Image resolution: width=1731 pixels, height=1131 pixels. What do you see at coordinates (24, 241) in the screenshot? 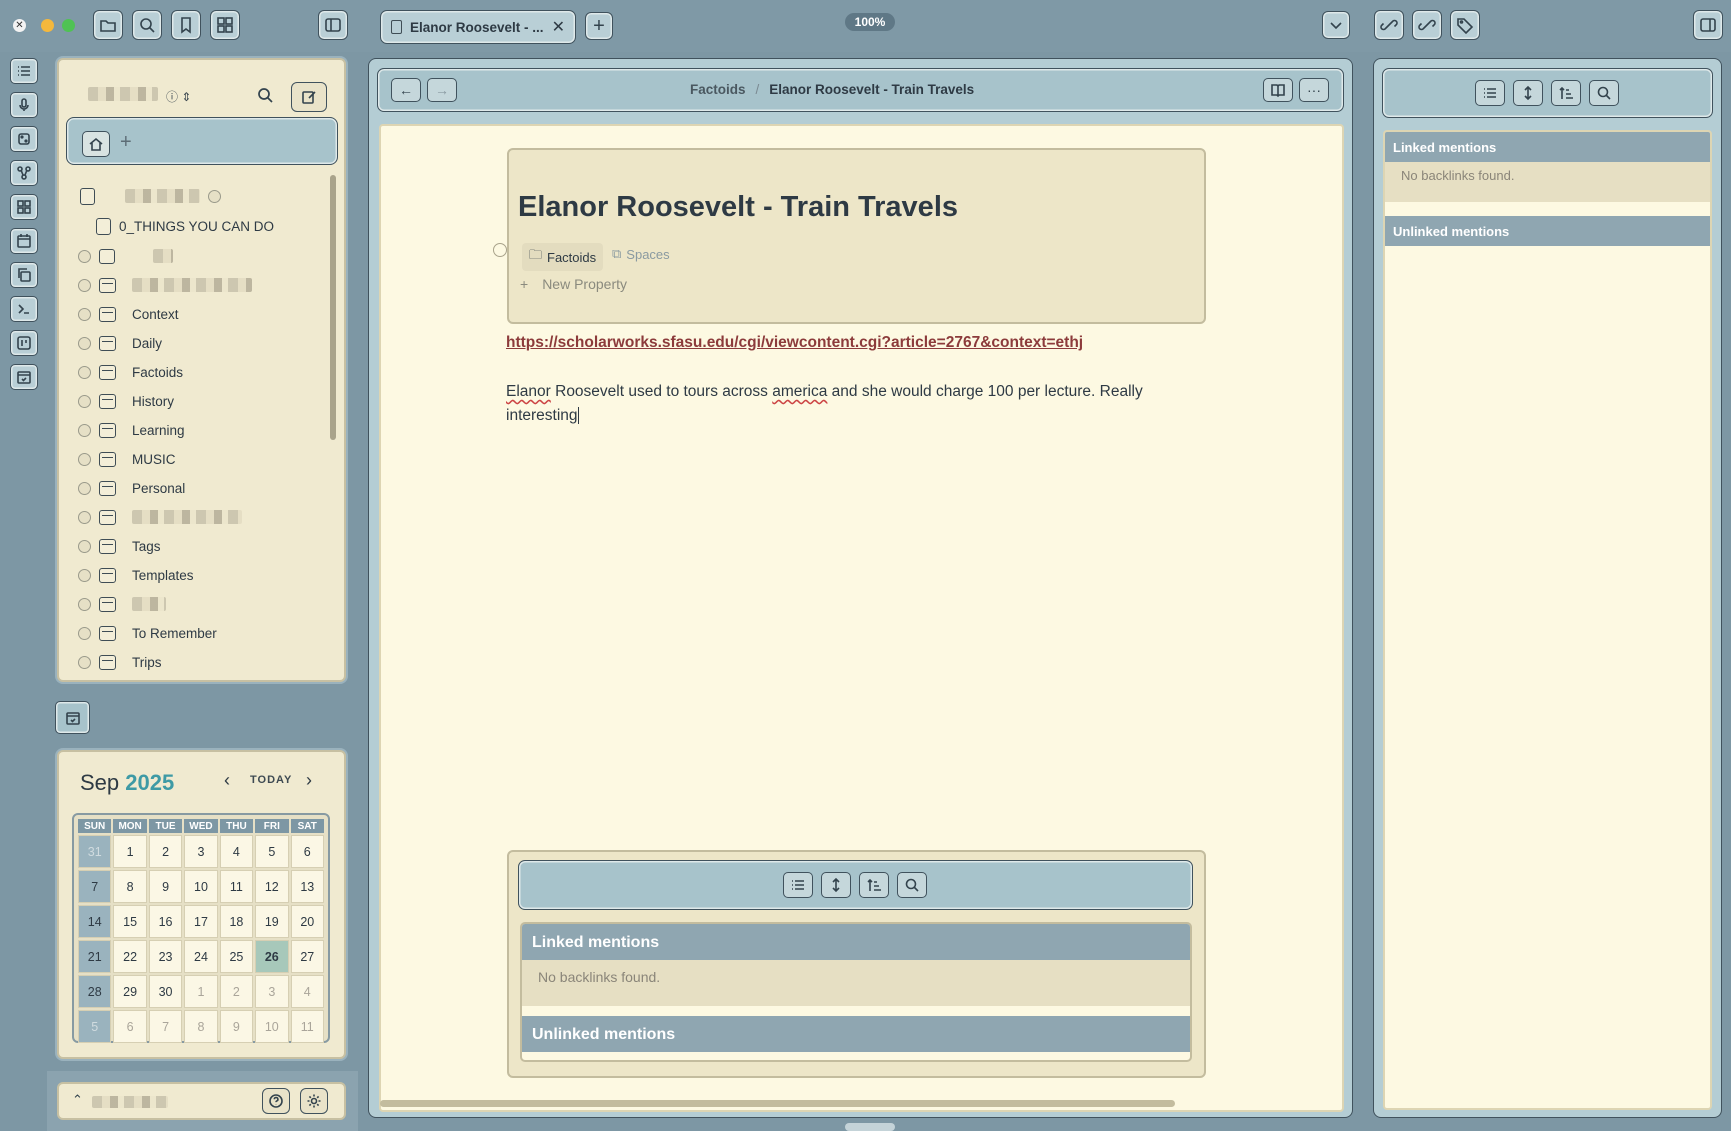
I see `ribbon-daily-note-button` at bounding box center [24, 241].